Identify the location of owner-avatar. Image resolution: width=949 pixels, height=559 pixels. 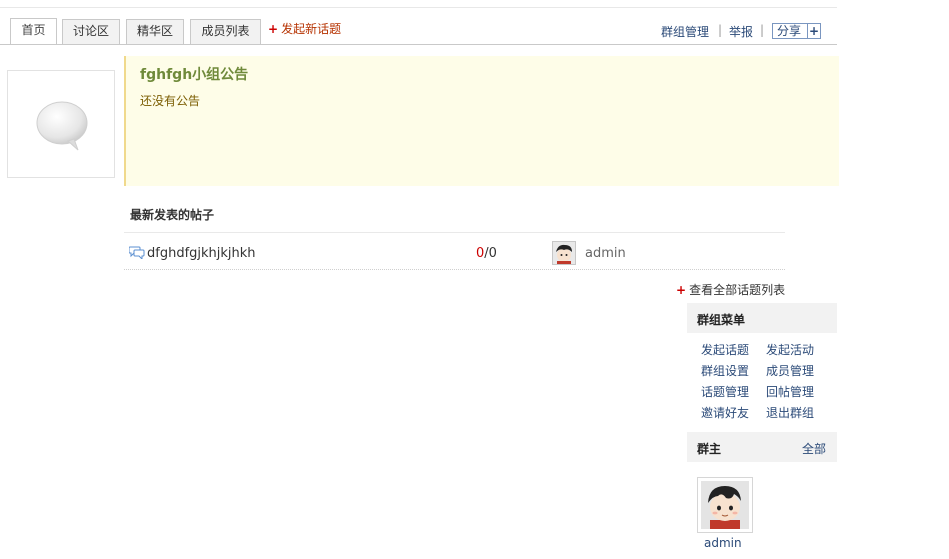
(725, 505).